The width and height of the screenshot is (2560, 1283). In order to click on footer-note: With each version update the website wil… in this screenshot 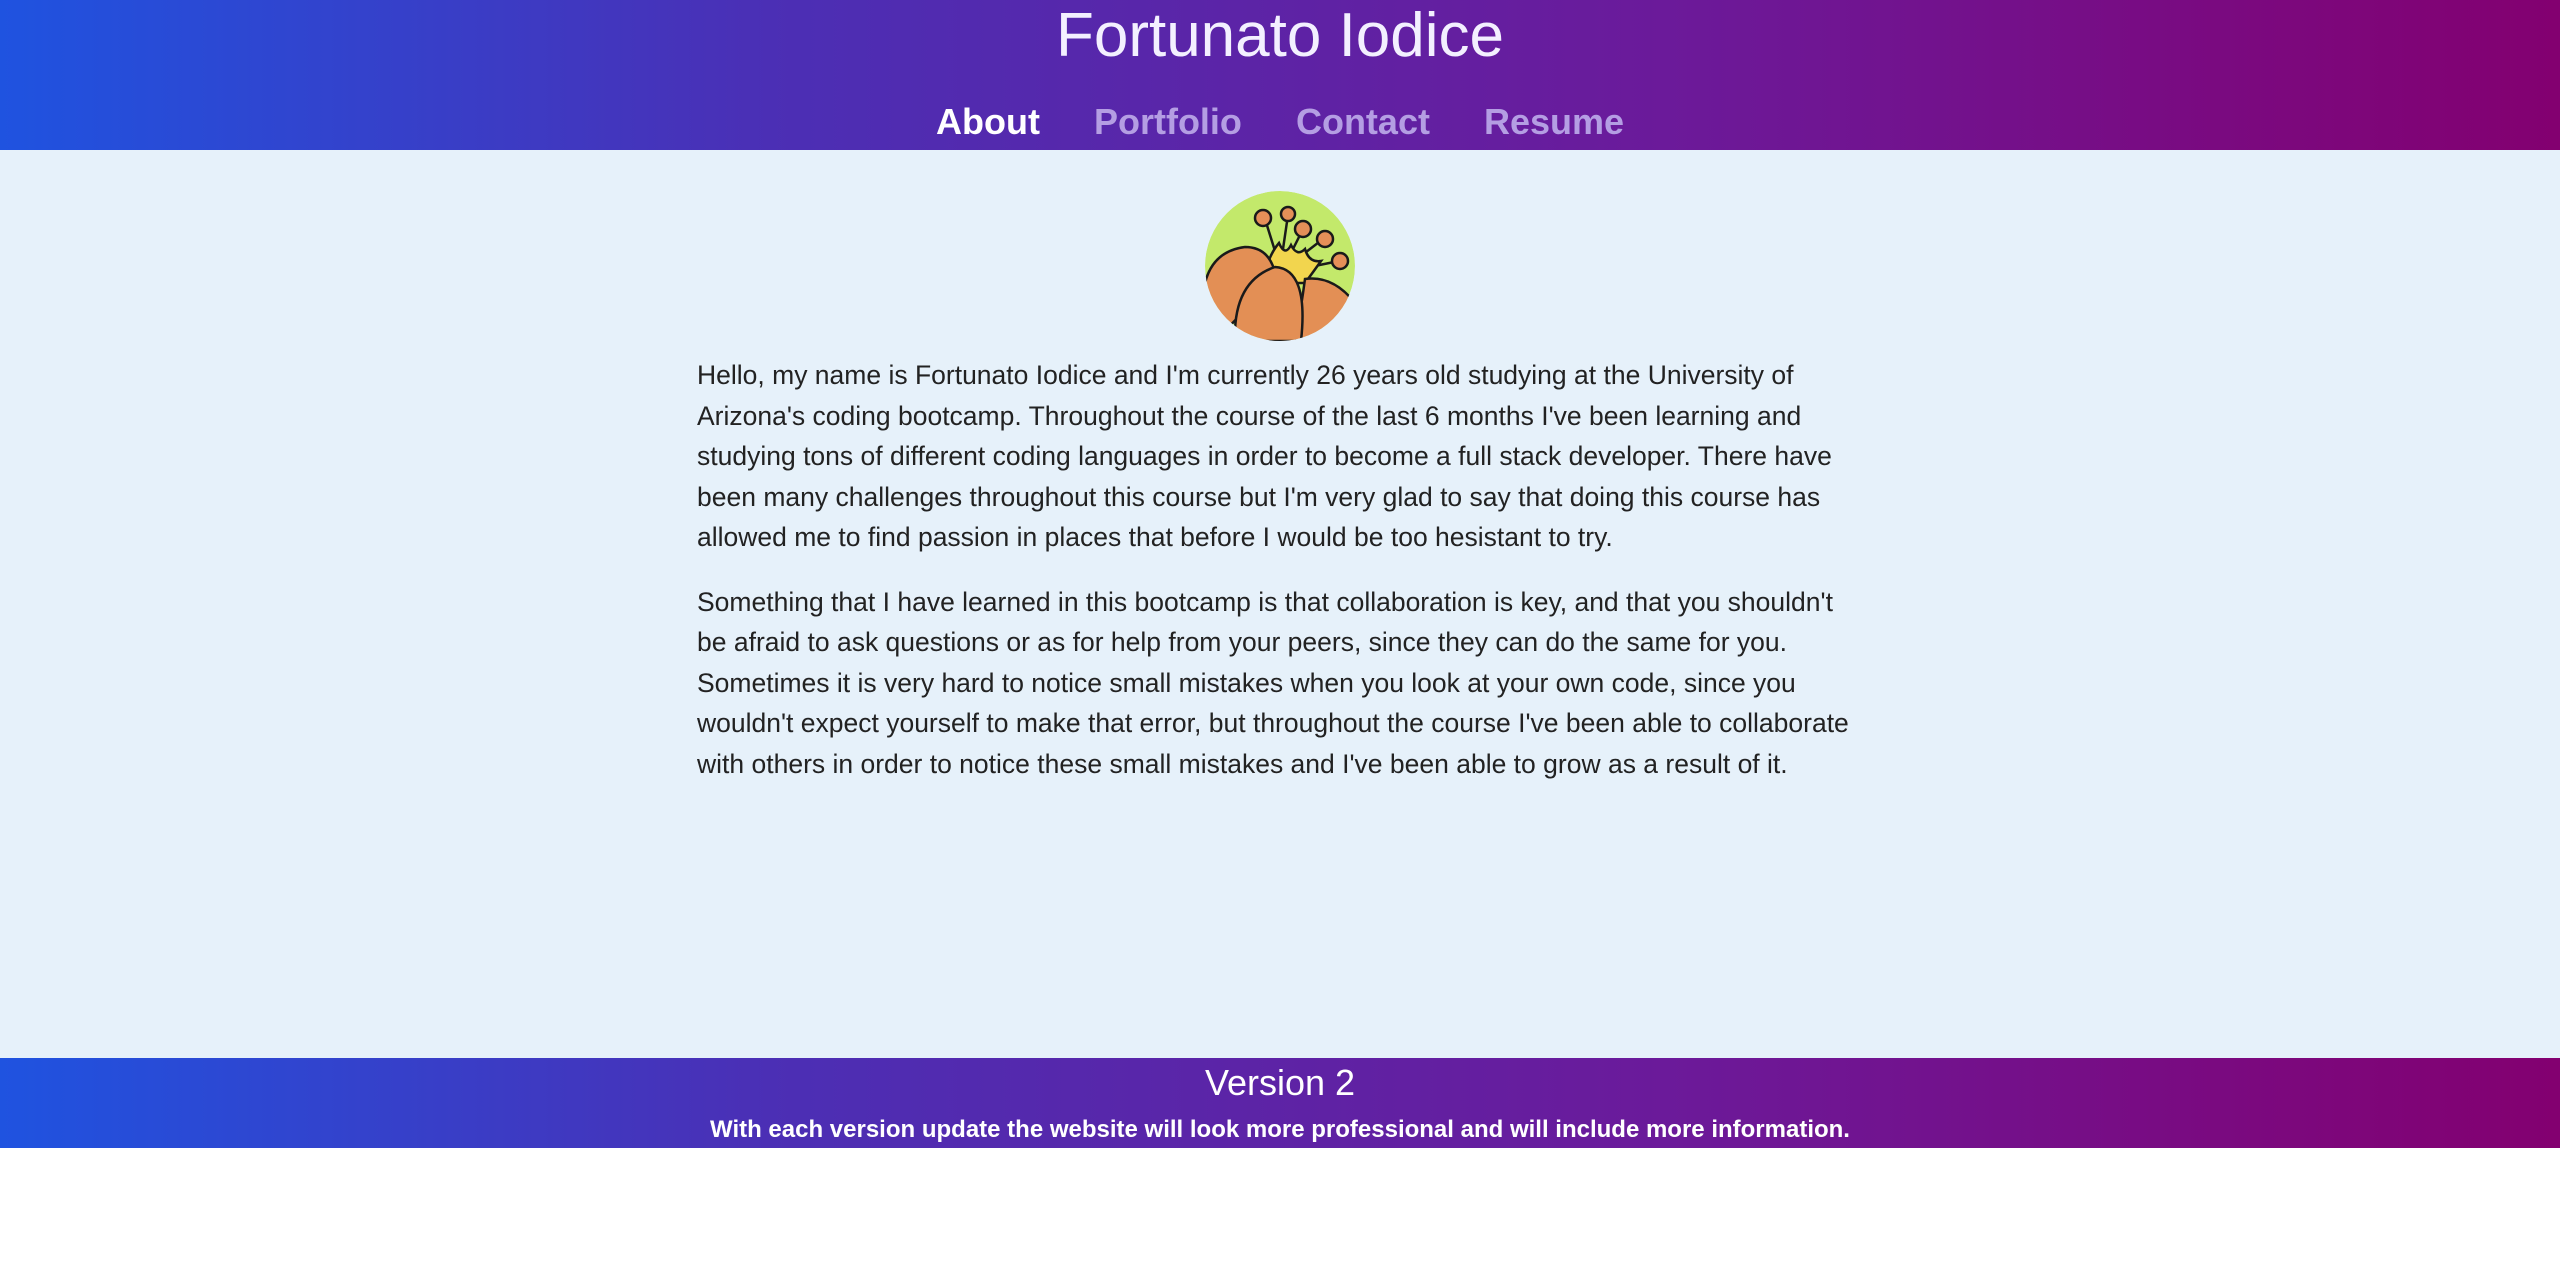, I will do `click(1280, 1129)`.